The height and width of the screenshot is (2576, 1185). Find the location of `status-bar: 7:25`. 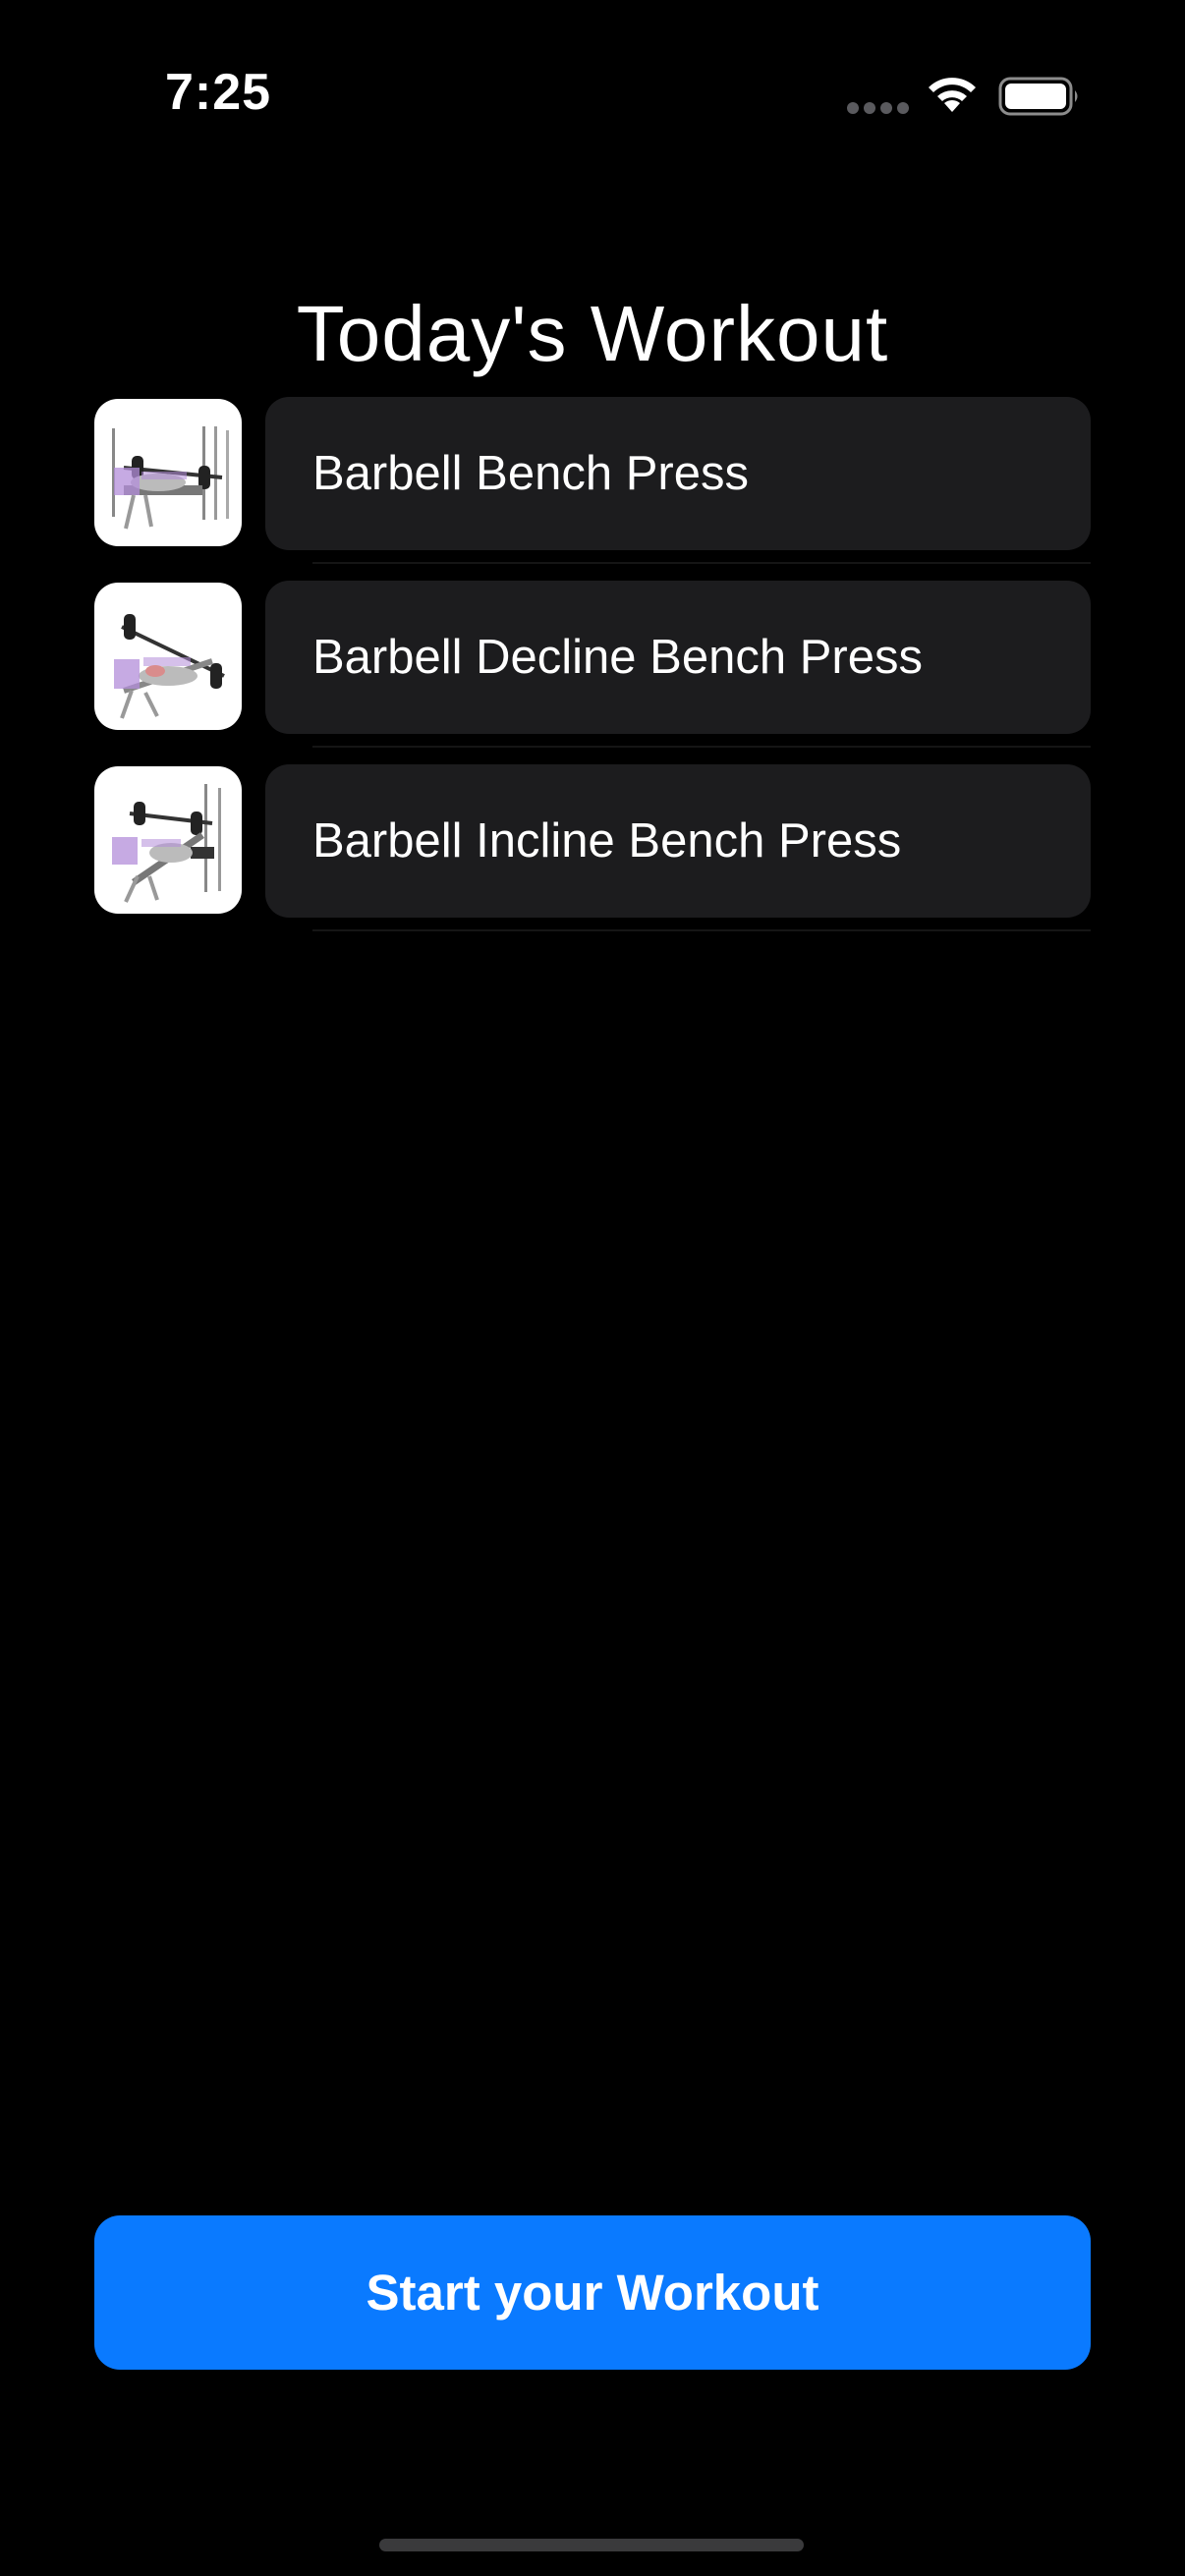

status-bar: 7:25 is located at coordinates (592, 73).